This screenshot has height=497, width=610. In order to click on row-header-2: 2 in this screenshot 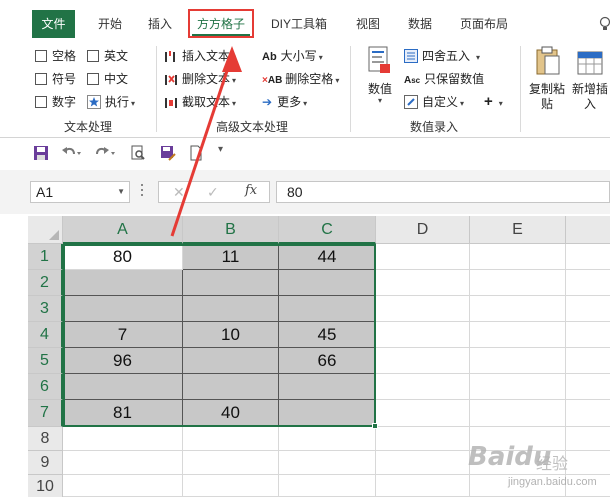, I will do `click(45, 283)`.